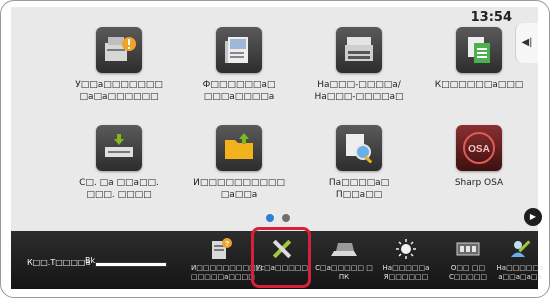  I want to click on shortcut-pc-connect: С□а□□□□□ □ ПК, so click(344, 262).